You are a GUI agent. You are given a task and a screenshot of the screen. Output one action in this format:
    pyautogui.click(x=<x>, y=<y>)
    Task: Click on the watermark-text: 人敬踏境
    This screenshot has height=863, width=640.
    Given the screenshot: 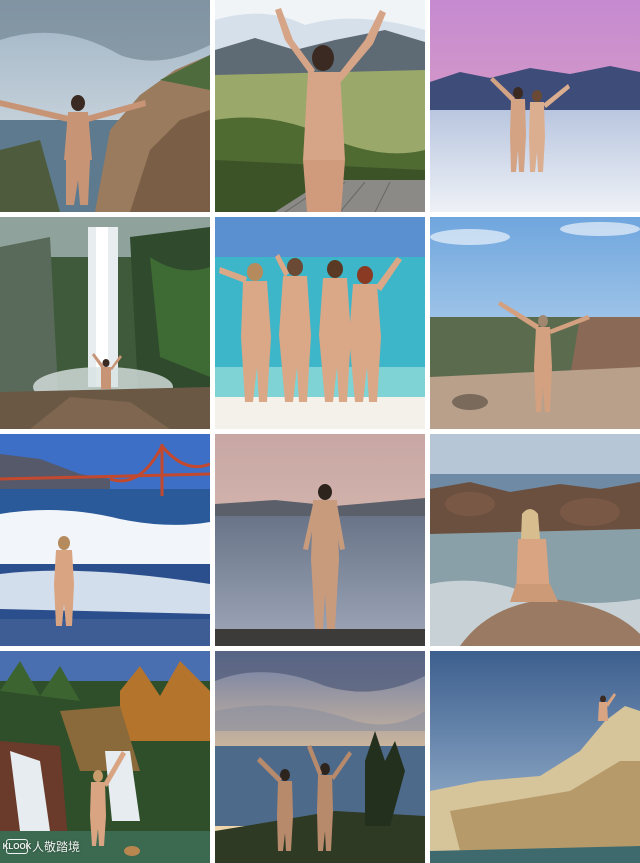 What is the action you would take?
    pyautogui.click(x=56, y=847)
    